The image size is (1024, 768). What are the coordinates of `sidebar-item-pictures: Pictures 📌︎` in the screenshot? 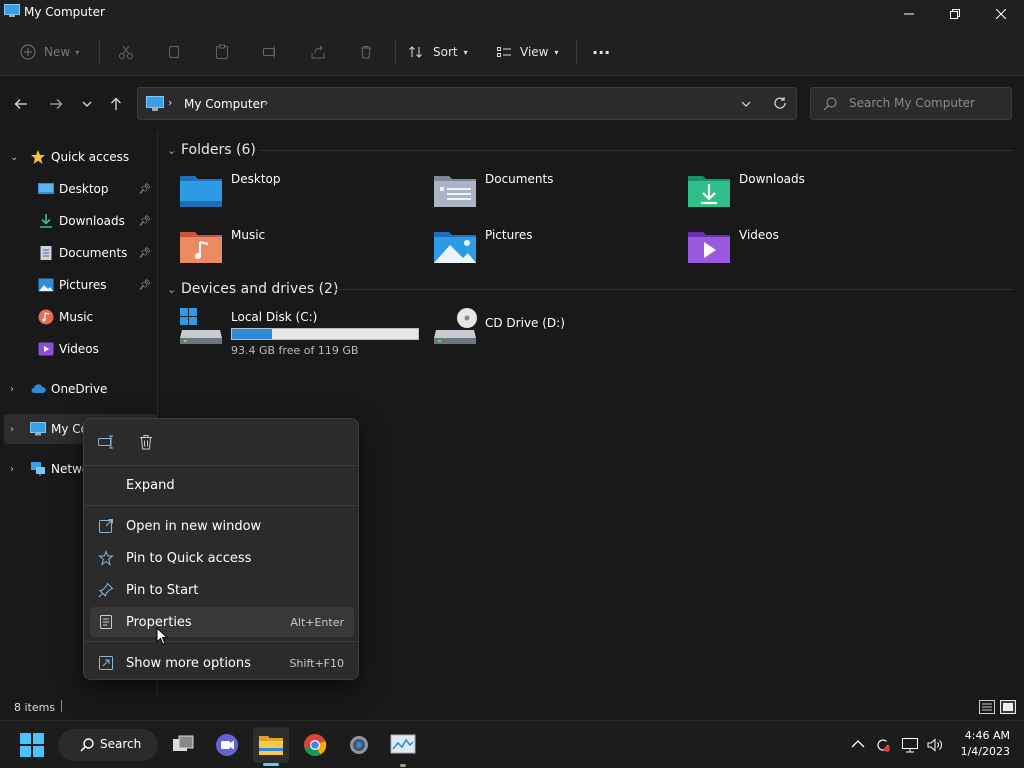 It's located at (78, 285).